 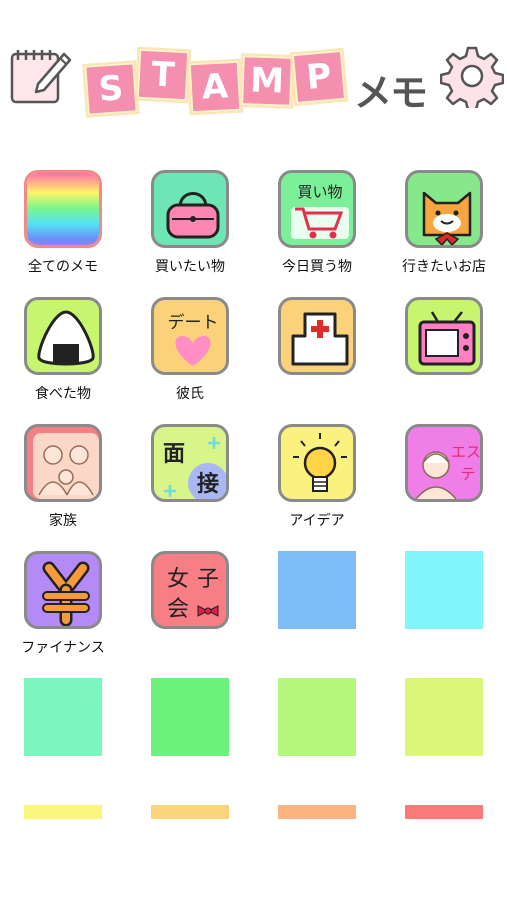 What do you see at coordinates (317, 521) in the screenshot?
I see `category-label: アイデア` at bounding box center [317, 521].